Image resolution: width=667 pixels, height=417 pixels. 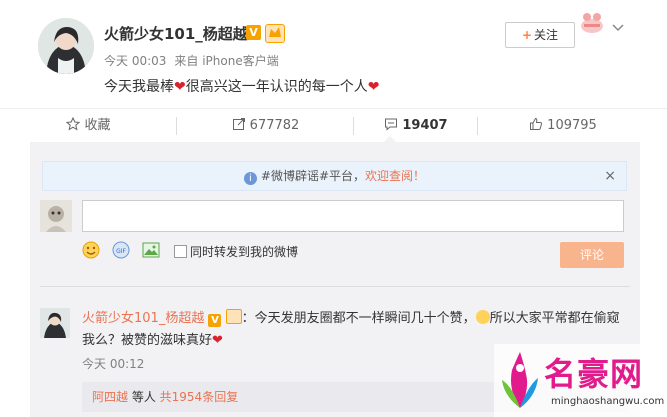 I want to click on favorite-label: 收藏, so click(x=97, y=125).